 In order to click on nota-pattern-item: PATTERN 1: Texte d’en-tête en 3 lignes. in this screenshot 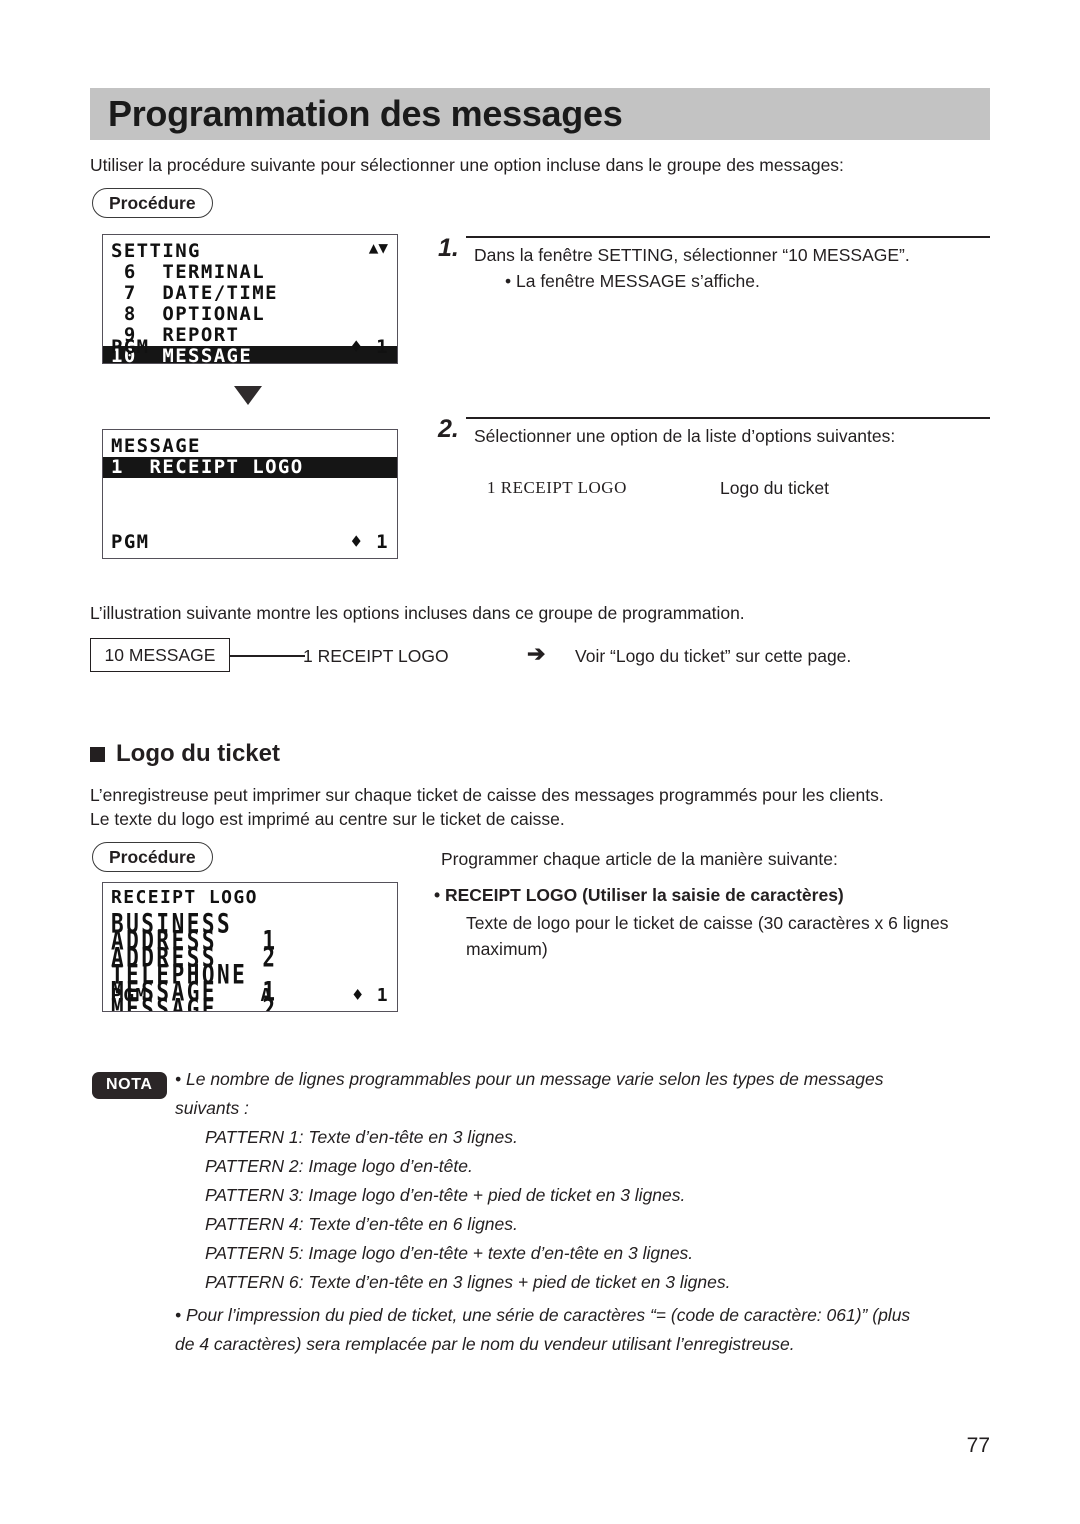, I will do `click(361, 1137)`.